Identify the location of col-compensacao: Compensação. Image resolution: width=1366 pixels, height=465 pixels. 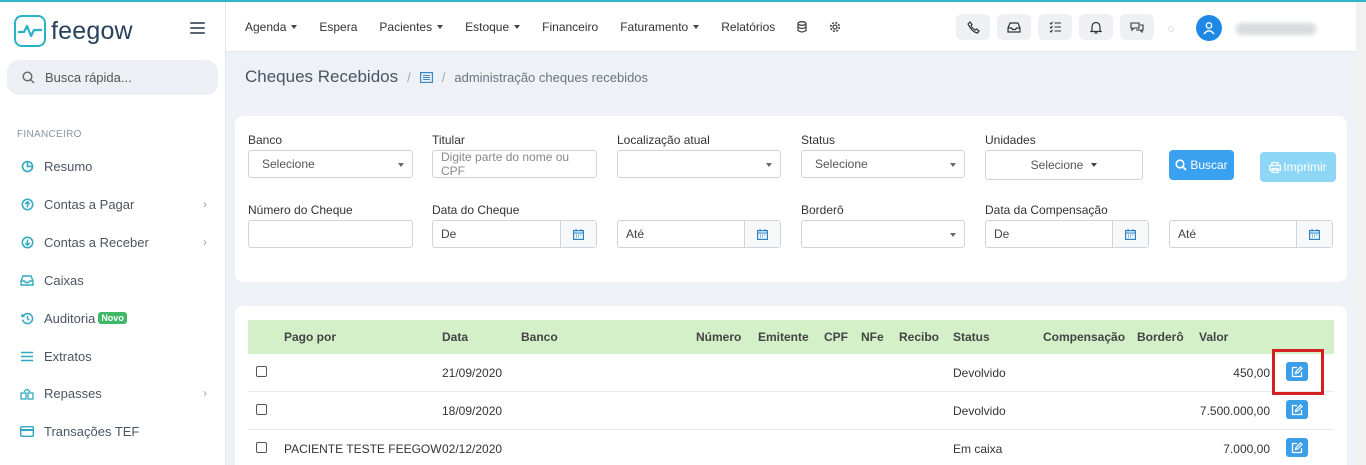
(1084, 337).